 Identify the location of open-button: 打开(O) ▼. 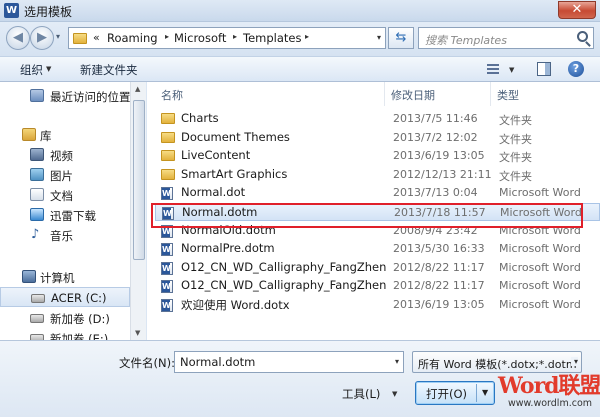
(455, 393).